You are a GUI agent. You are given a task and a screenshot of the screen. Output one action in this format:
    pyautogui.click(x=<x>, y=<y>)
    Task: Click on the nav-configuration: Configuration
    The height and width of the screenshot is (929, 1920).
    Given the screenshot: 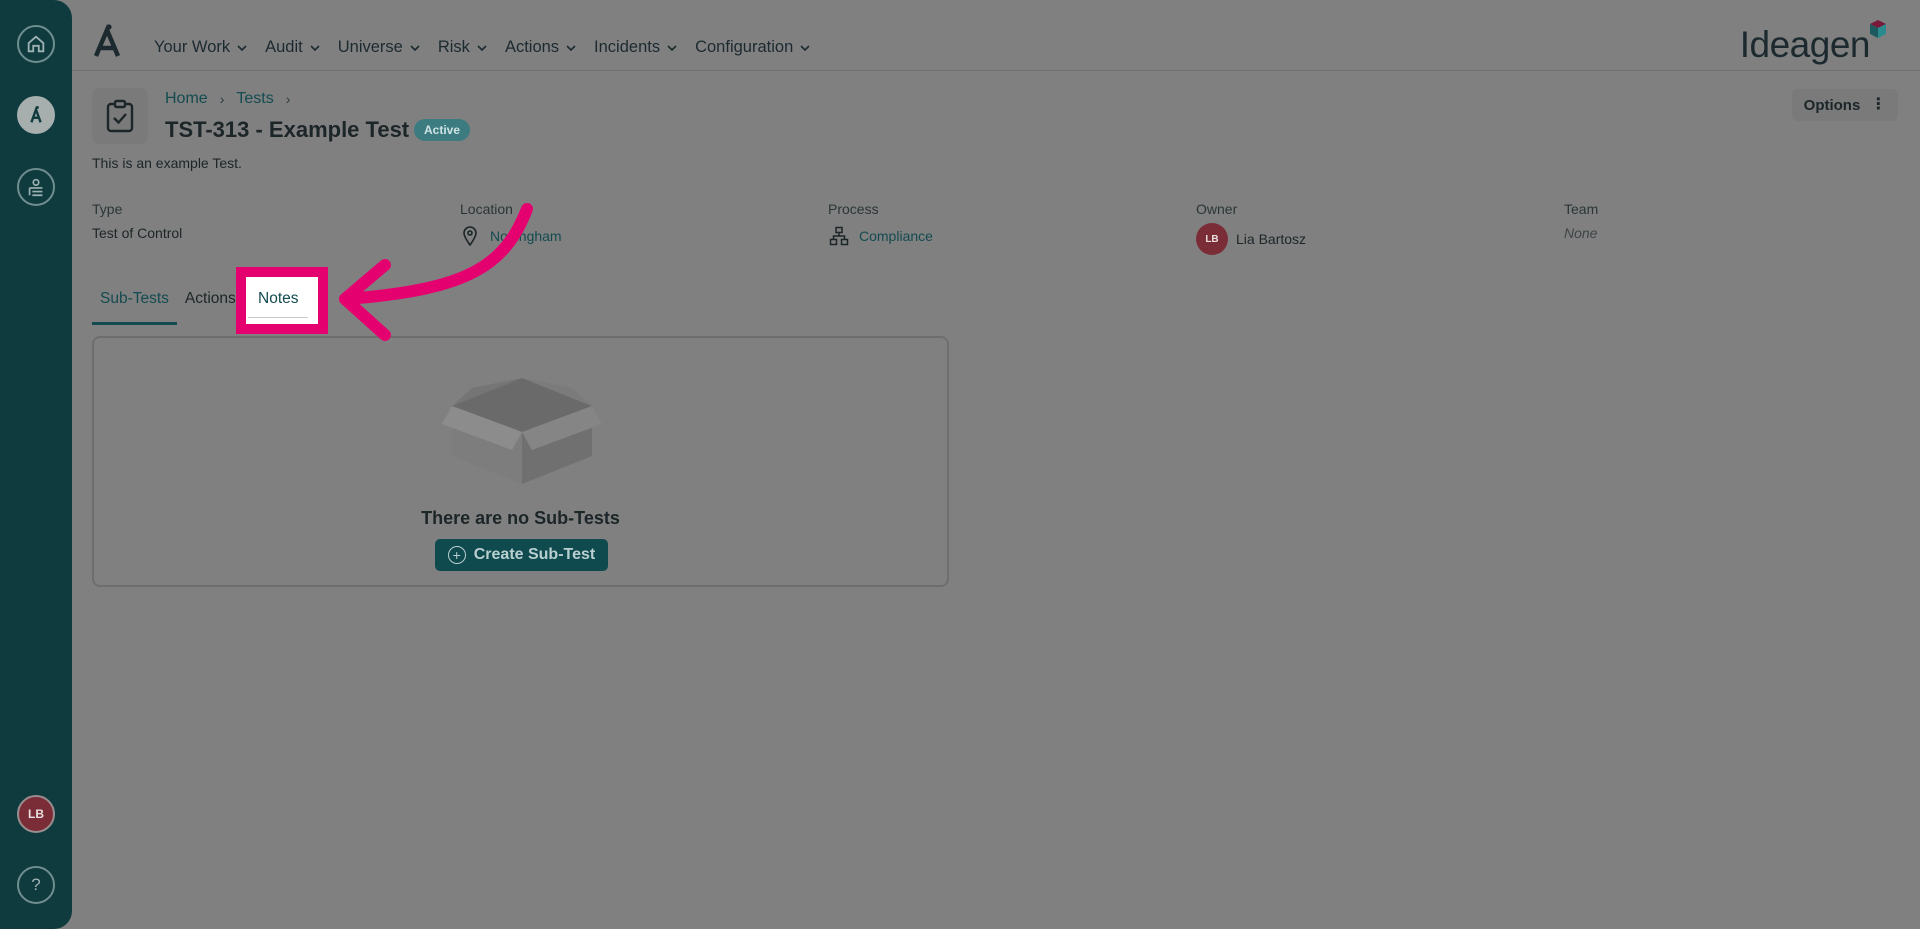 What is the action you would take?
    pyautogui.click(x=752, y=47)
    